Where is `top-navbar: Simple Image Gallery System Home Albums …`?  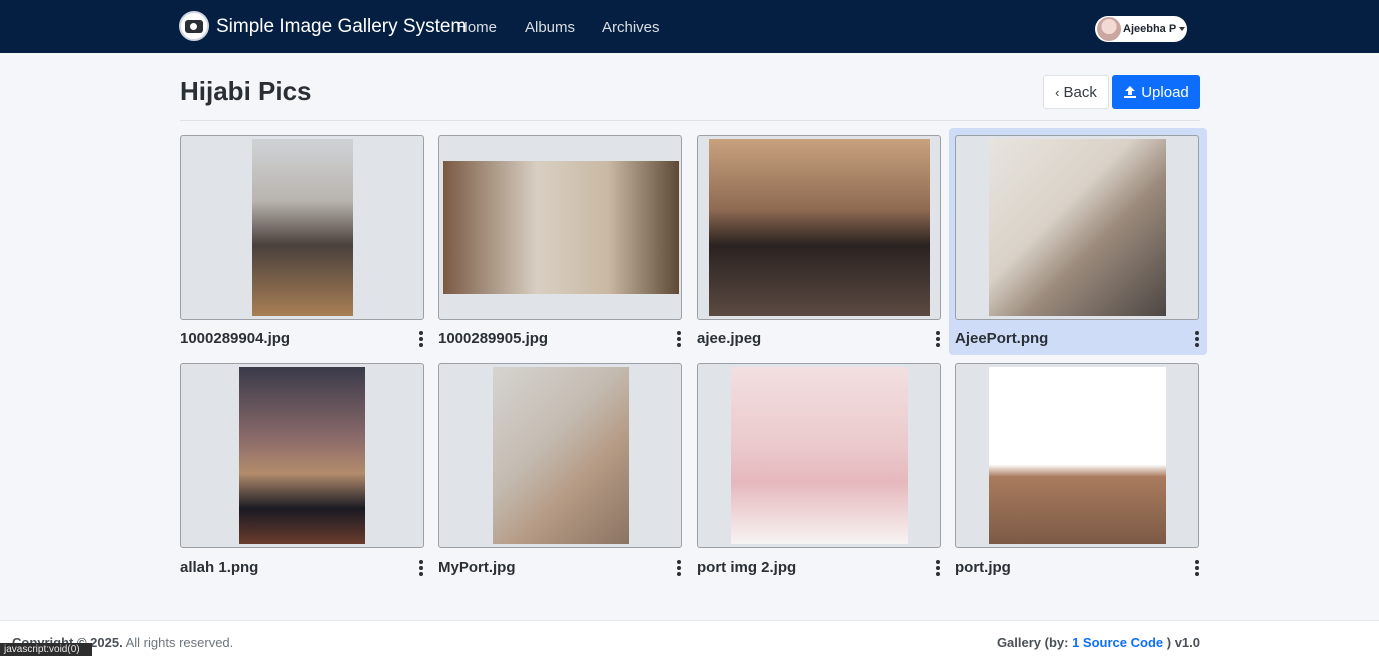 top-navbar: Simple Image Gallery System Home Albums … is located at coordinates (689, 26).